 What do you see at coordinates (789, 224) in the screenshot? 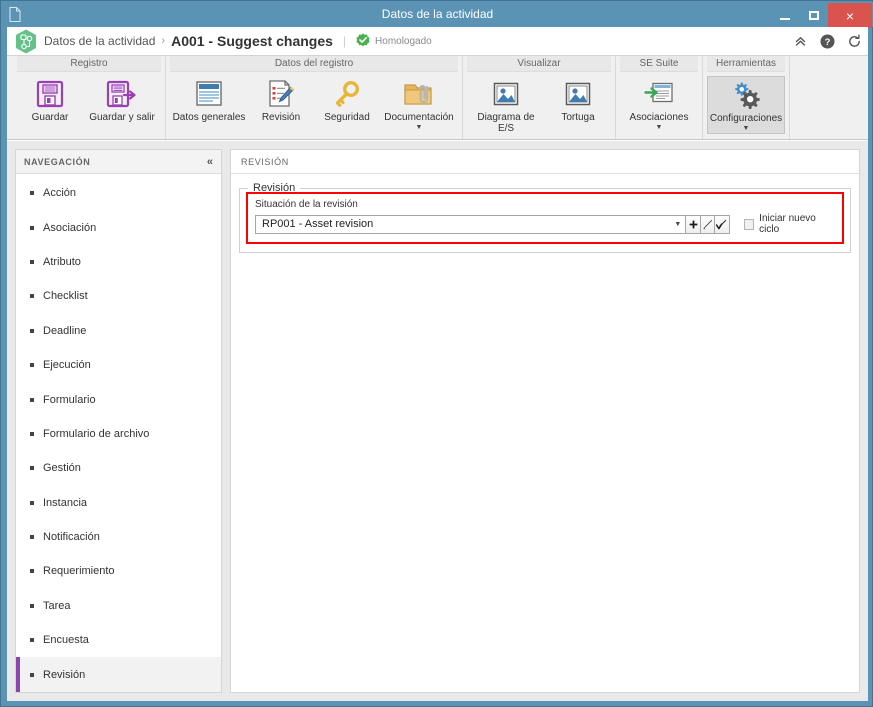
I see `iniciar-nuevo-ciclo-group: Iniciar nuevo ciclo` at bounding box center [789, 224].